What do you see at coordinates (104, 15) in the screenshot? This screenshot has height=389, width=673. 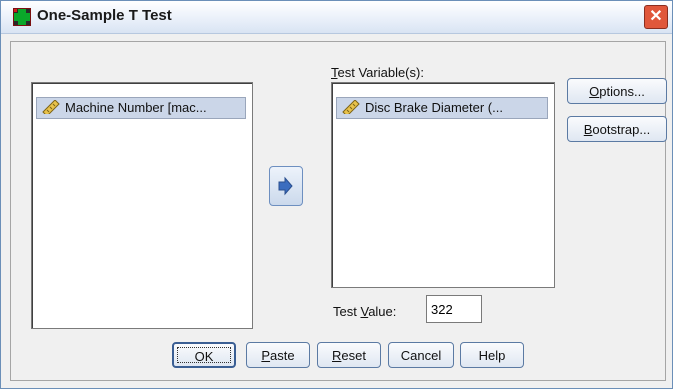 I see `window-title: One-Sample T Test` at bounding box center [104, 15].